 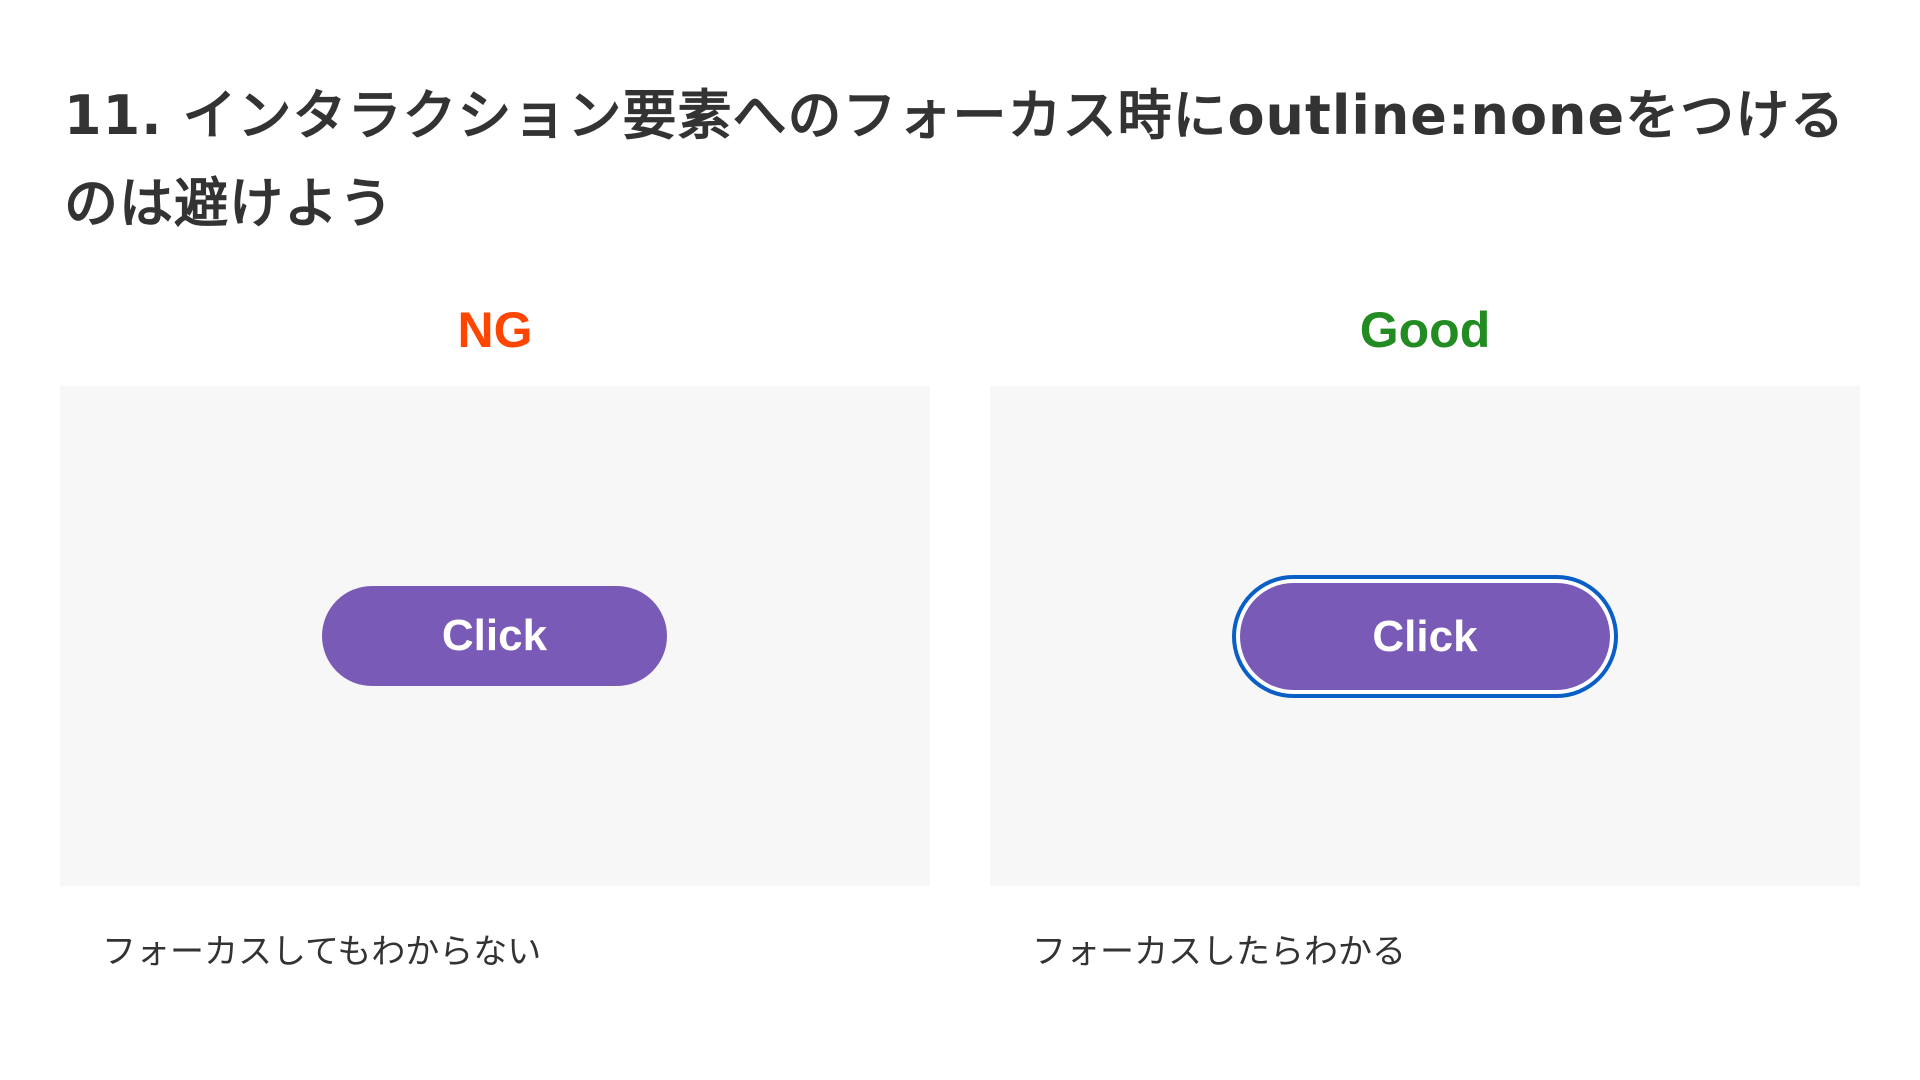 What do you see at coordinates (322, 952) in the screenshot?
I see `ng-caption: フォーカスしてもわからない` at bounding box center [322, 952].